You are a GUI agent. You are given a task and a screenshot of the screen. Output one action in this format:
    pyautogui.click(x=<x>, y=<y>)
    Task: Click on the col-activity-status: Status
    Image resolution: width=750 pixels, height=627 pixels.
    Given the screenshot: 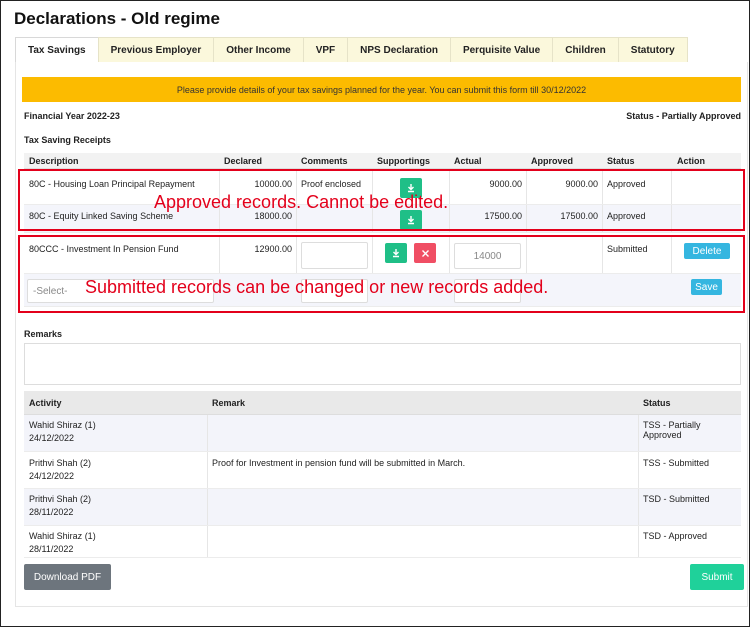 What is the action you would take?
    pyautogui.click(x=657, y=403)
    